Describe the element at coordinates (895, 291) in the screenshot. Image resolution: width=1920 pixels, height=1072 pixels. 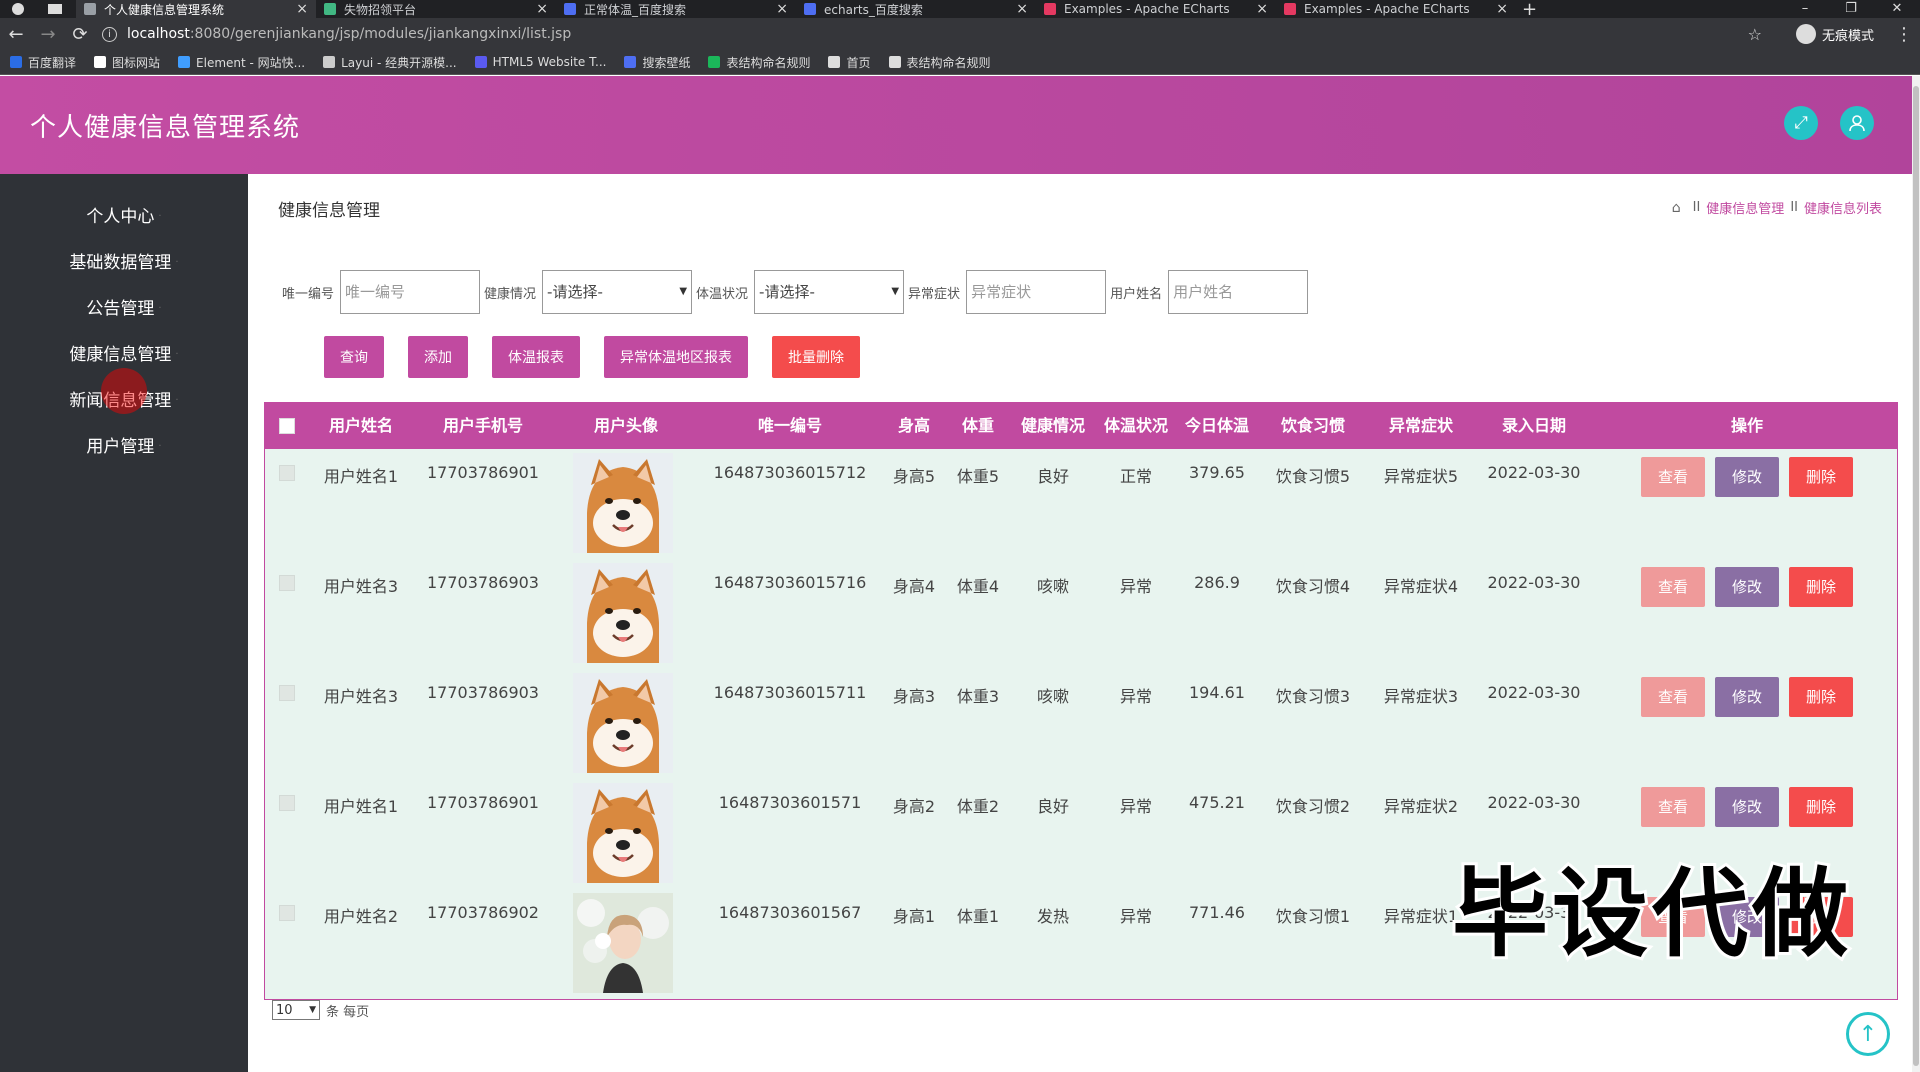
I see `chevron-down-icon: ▼` at that location.